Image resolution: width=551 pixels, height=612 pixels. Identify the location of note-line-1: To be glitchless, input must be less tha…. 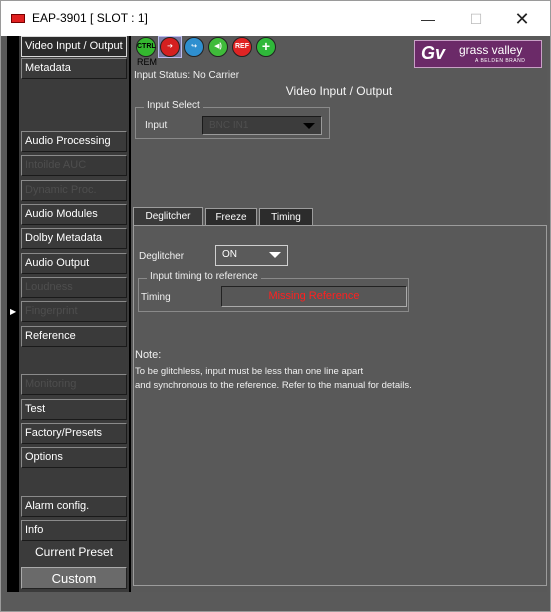
(249, 371).